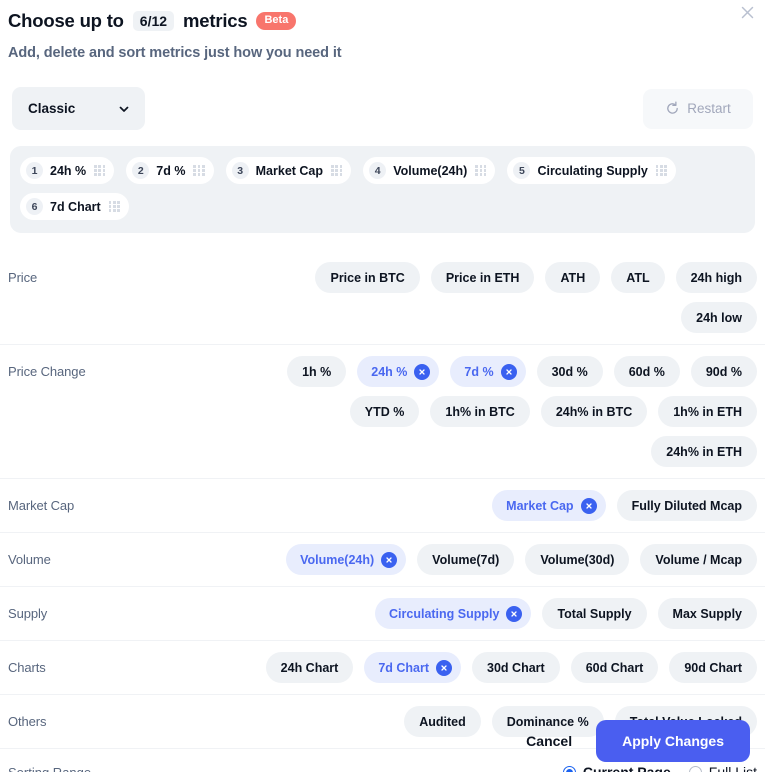 This screenshot has height=772, width=765. I want to click on selected-metric-order: 1, so click(34, 170).